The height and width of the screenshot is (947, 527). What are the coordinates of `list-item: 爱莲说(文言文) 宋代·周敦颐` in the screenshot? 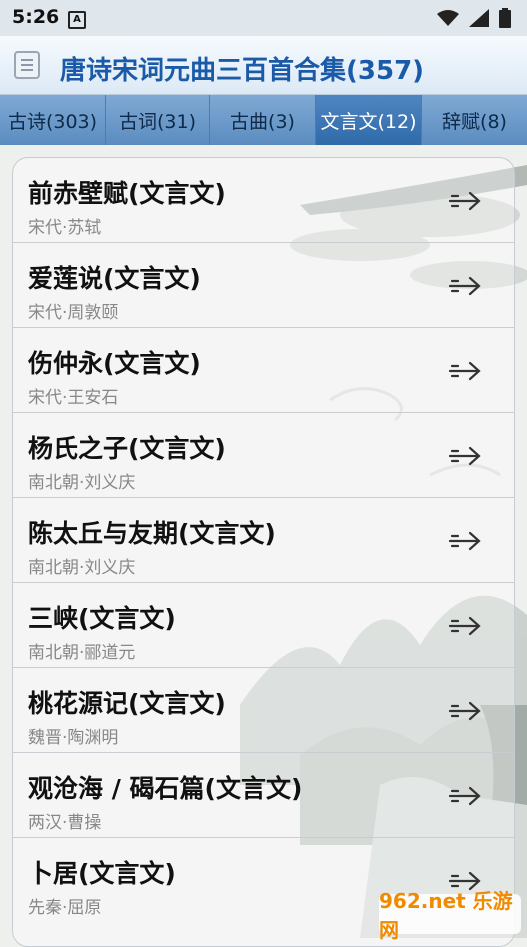 It's located at (263, 285).